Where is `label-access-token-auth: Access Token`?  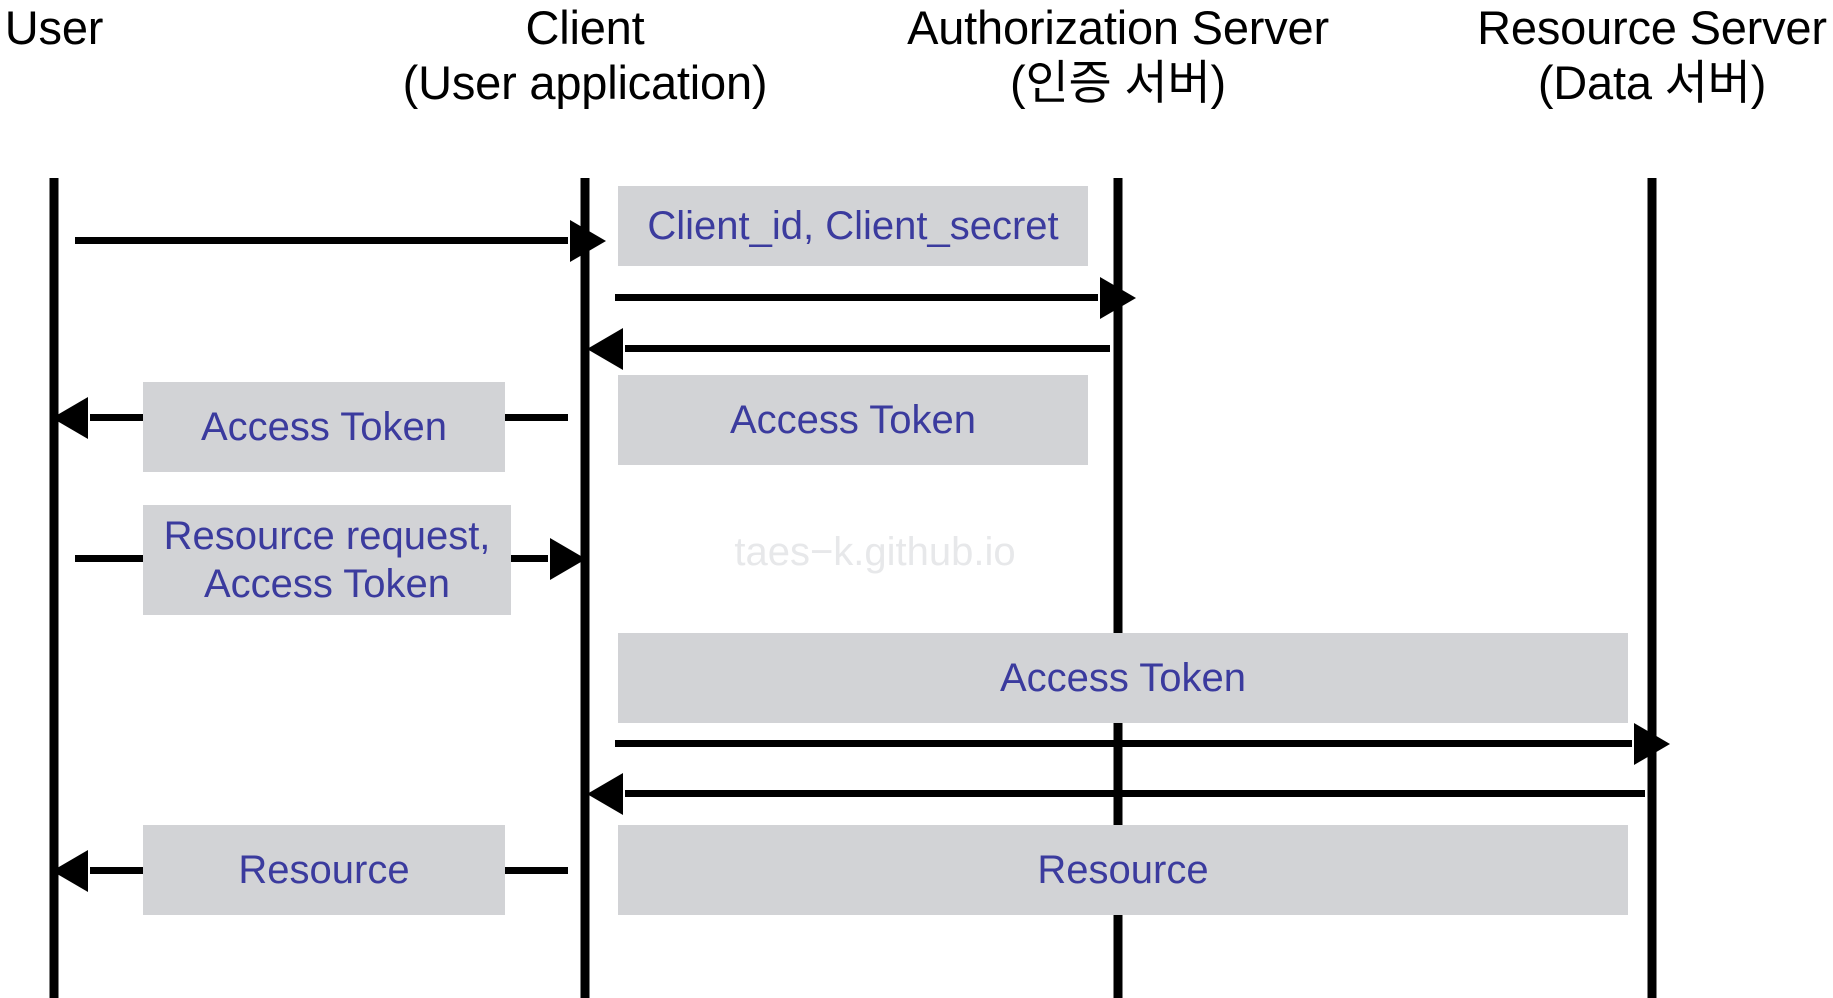
label-access-token-auth: Access Token is located at coordinates (853, 420).